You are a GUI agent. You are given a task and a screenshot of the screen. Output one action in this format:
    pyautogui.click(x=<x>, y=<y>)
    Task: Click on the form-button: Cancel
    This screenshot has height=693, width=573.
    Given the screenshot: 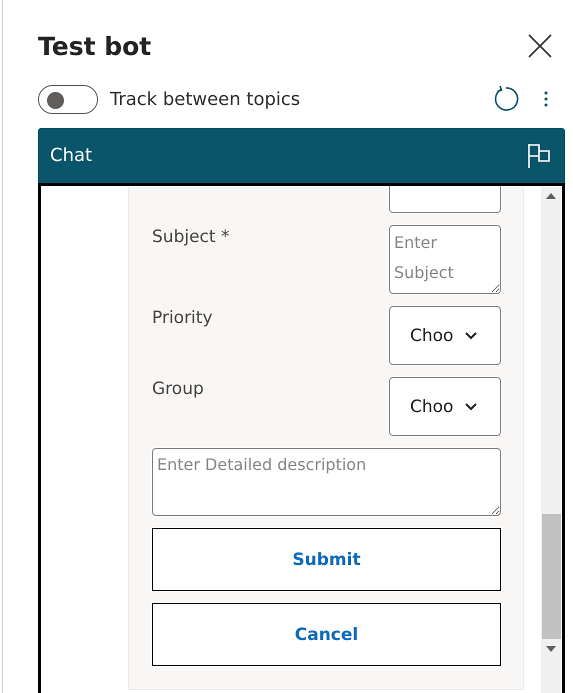 What is the action you would take?
    pyautogui.click(x=326, y=634)
    